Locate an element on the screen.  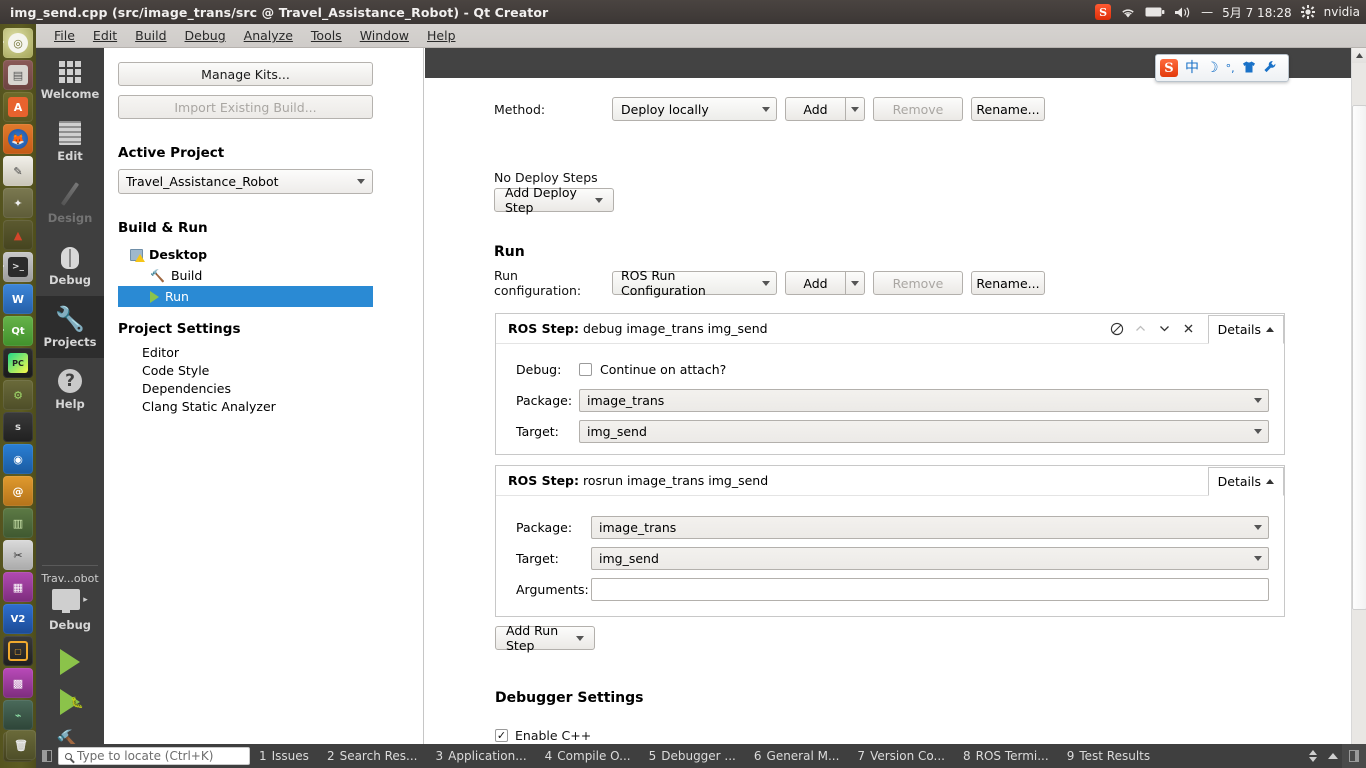
run-add-split-button: Add is located at coordinates (825, 283).